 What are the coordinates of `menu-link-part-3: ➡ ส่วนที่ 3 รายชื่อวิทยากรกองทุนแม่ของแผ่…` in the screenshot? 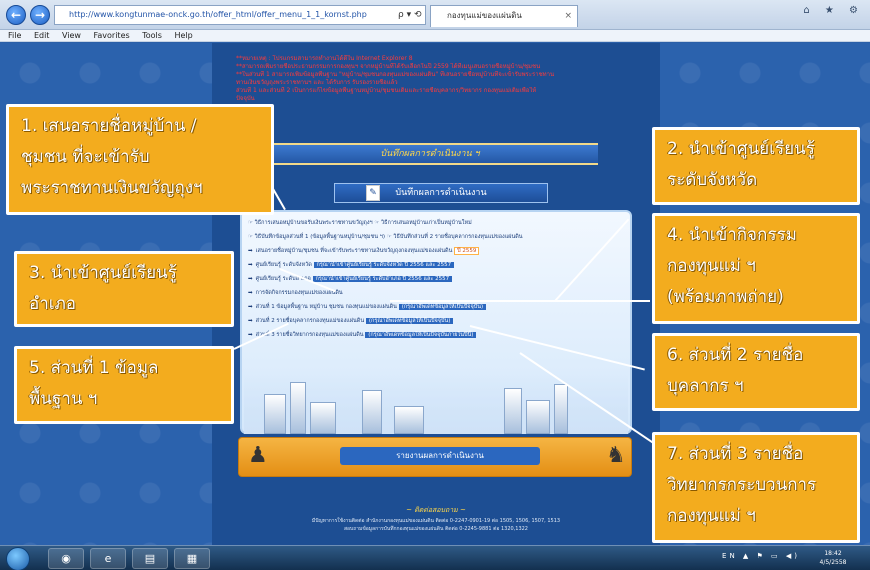 It's located at (436, 335).